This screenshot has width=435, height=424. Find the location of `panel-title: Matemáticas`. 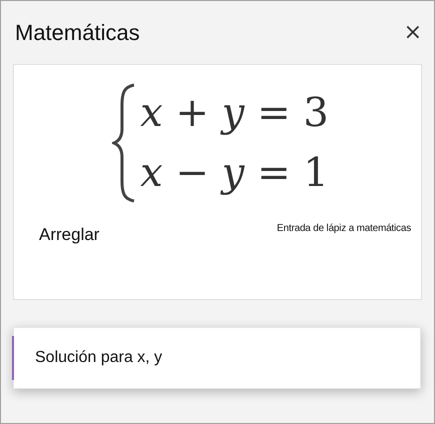

panel-title: Matemáticas is located at coordinates (77, 33).